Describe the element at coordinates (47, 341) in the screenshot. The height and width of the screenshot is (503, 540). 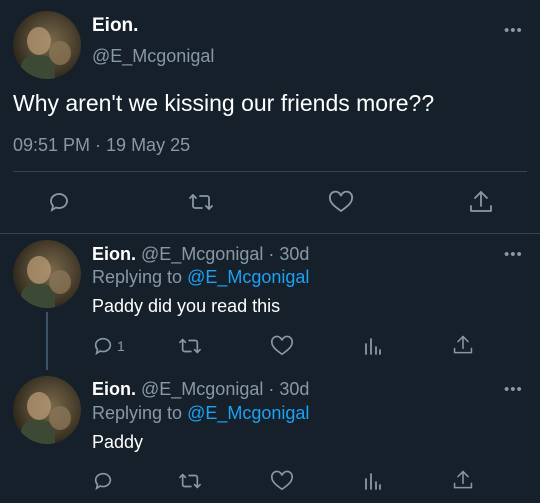
I see `thread-connector-line` at that location.